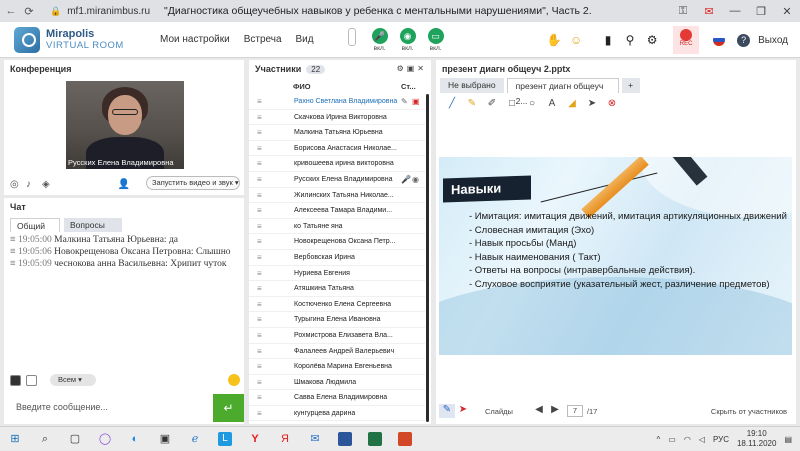 This screenshot has width=800, height=451. Describe the element at coordinates (337, 180) in the screenshot. I see `participant-row: ≡ Русских Елена Владимировна 🎤 ◉` at that location.